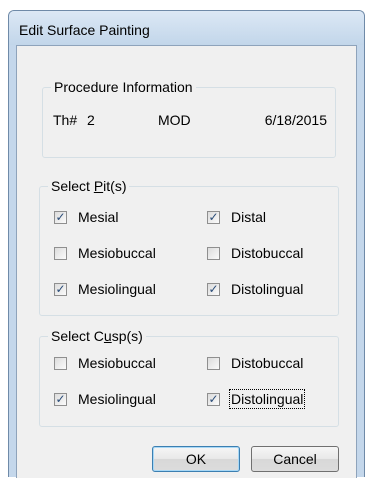 Image resolution: width=380 pixels, height=478 pixels. I want to click on checkbox-label: Mesial, so click(98, 217).